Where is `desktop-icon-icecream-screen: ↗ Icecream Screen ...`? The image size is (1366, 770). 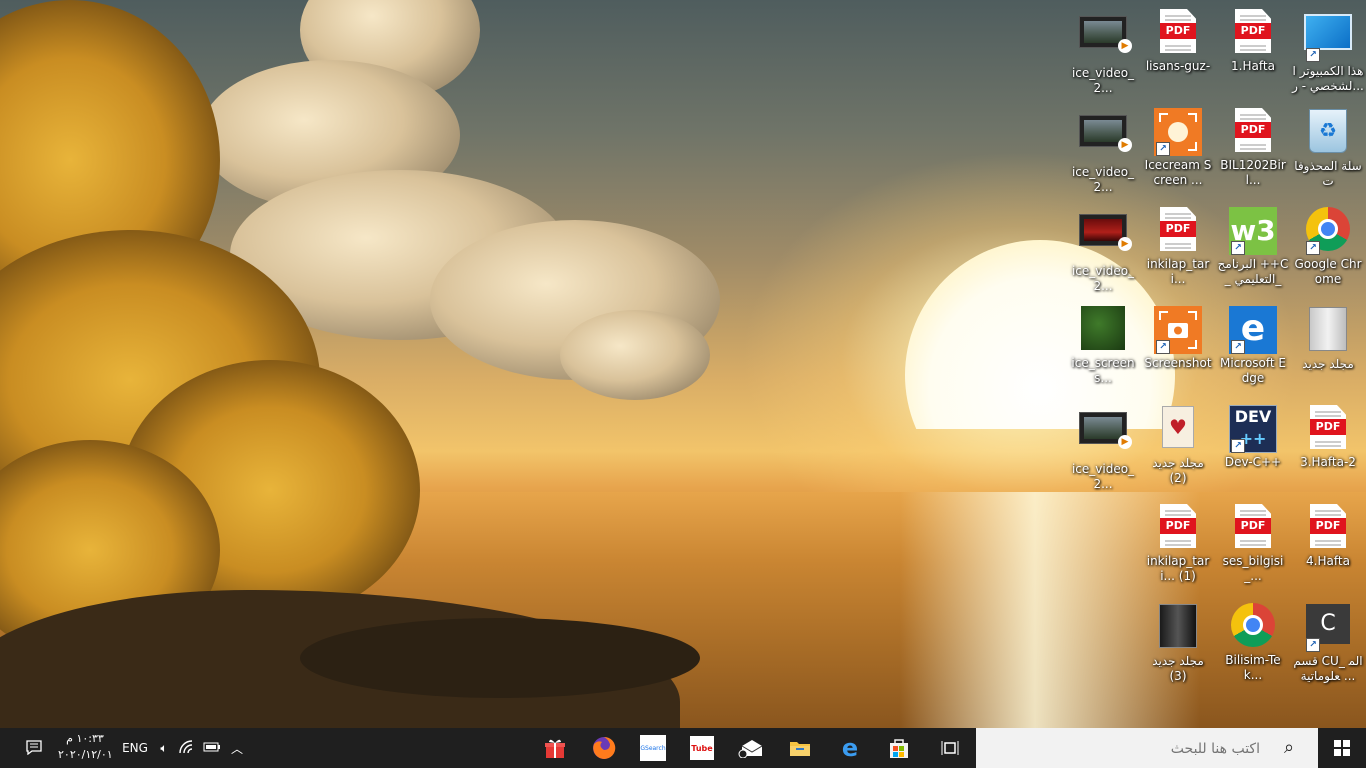 desktop-icon-icecream-screen: ↗ Icecream Screen ... is located at coordinates (1178, 151).